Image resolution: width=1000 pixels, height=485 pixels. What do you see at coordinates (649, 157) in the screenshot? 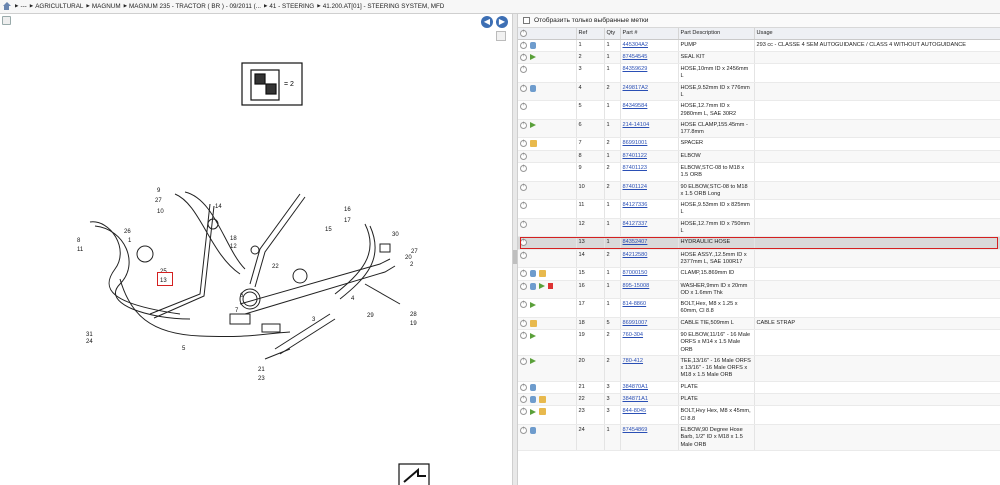
I see `part-number-link: 87401122` at bounding box center [649, 157].